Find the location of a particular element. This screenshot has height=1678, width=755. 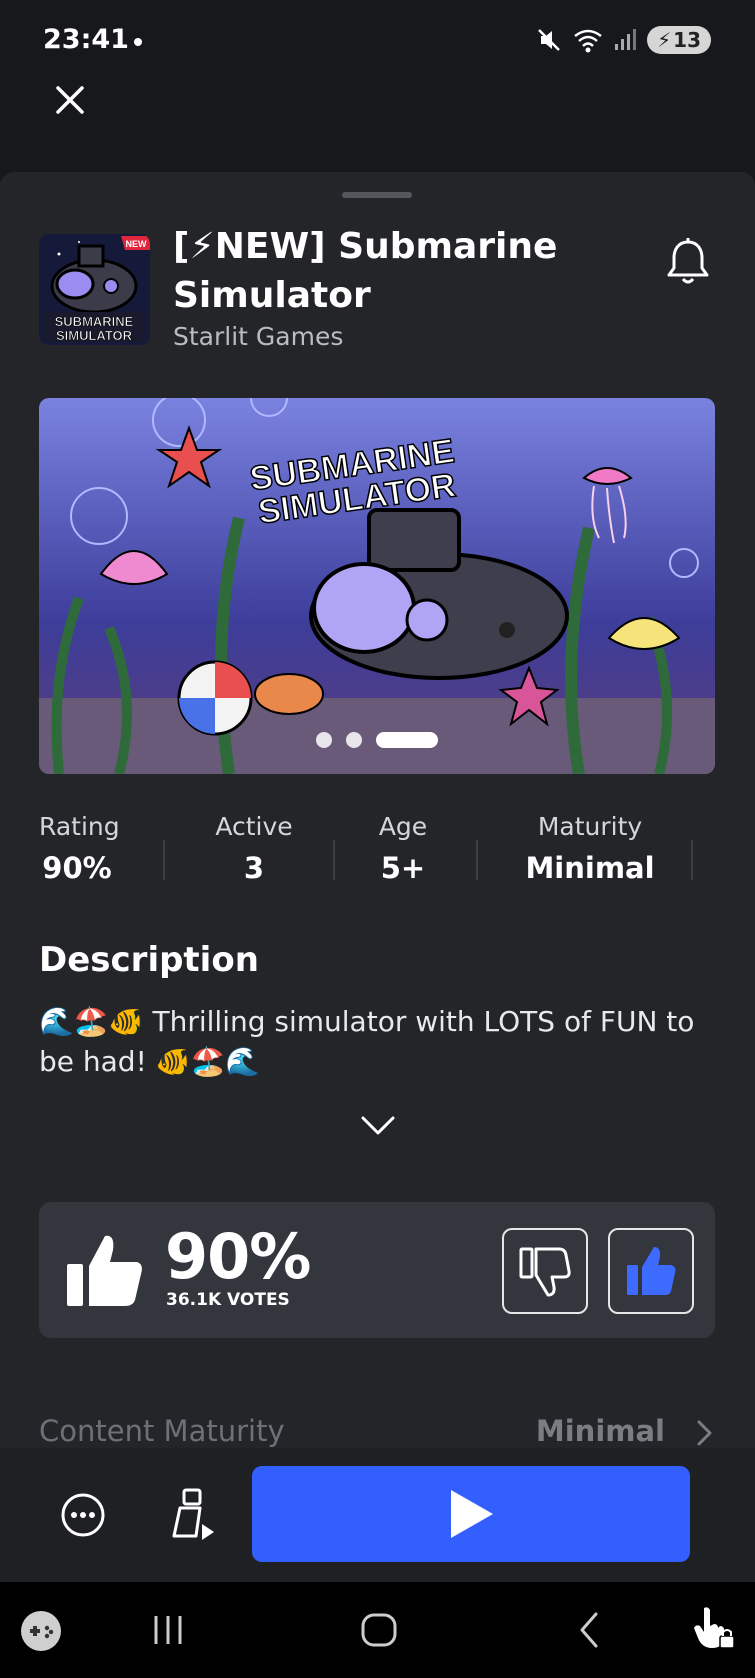

stat-value: 90% is located at coordinates (77, 868).